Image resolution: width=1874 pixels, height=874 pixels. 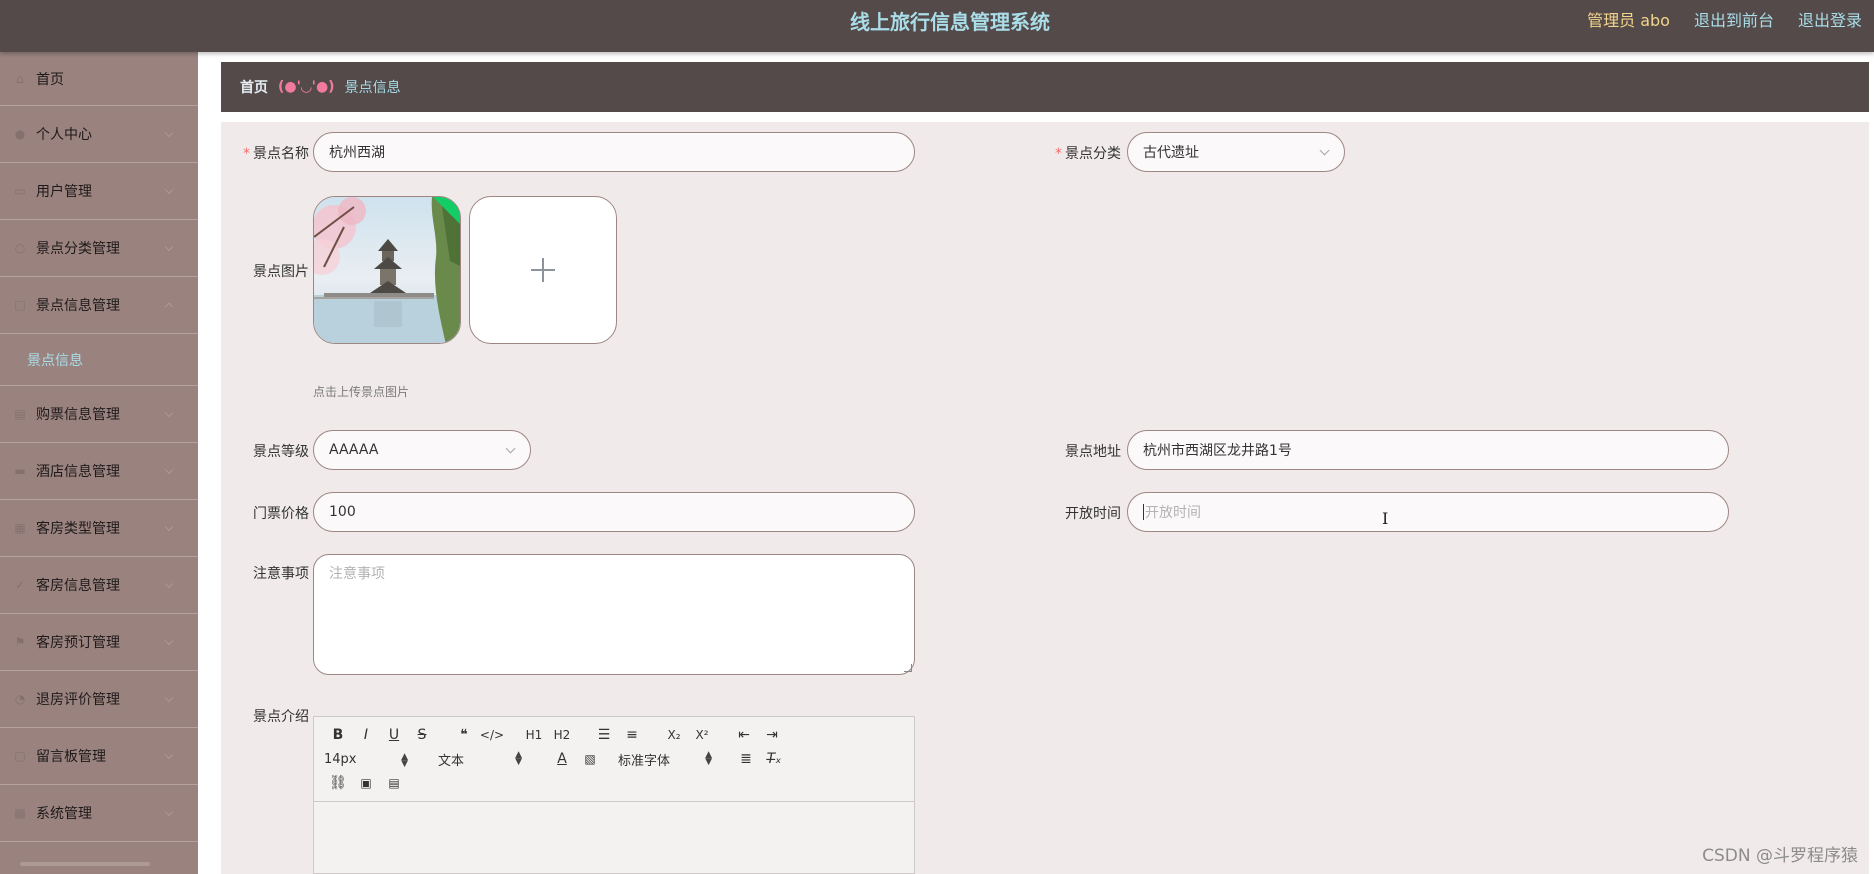 I want to click on intro-label: 景点介绍, so click(x=281, y=717).